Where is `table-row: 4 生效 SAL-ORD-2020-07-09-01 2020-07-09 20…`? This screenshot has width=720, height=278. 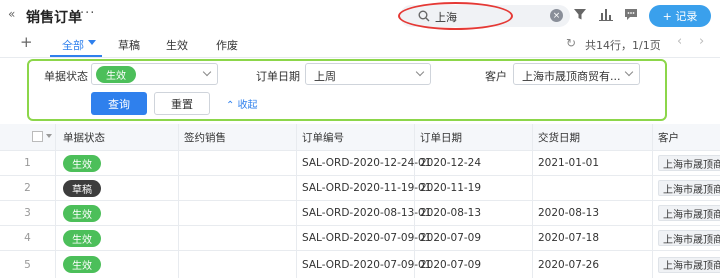 table-row: 4 生效 SAL-ORD-2020-07-09-01 2020-07-09 20… is located at coordinates (360, 238).